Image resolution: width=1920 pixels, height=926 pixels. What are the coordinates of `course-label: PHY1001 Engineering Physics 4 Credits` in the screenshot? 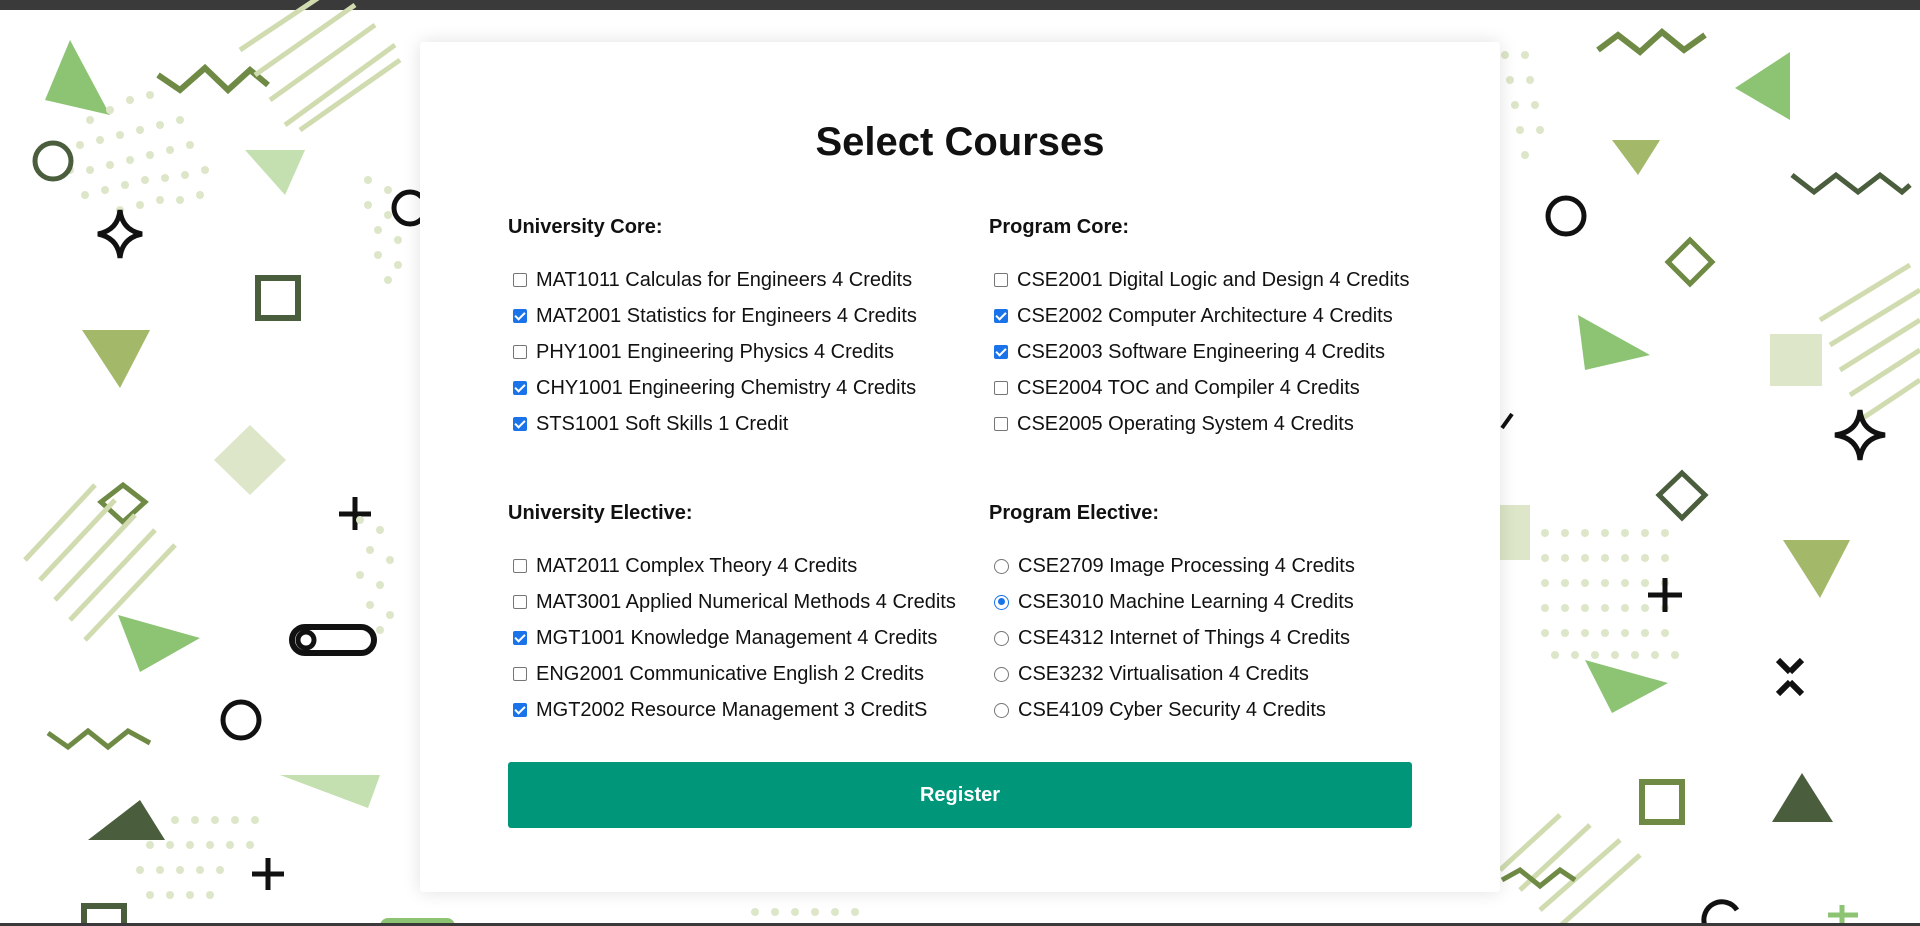 It's located at (715, 351).